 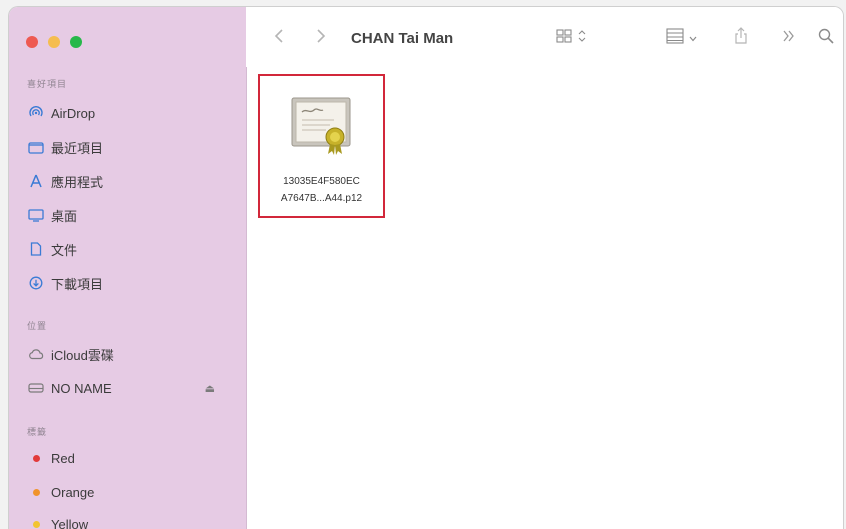 I want to click on view-mode-button, so click(x=571, y=38).